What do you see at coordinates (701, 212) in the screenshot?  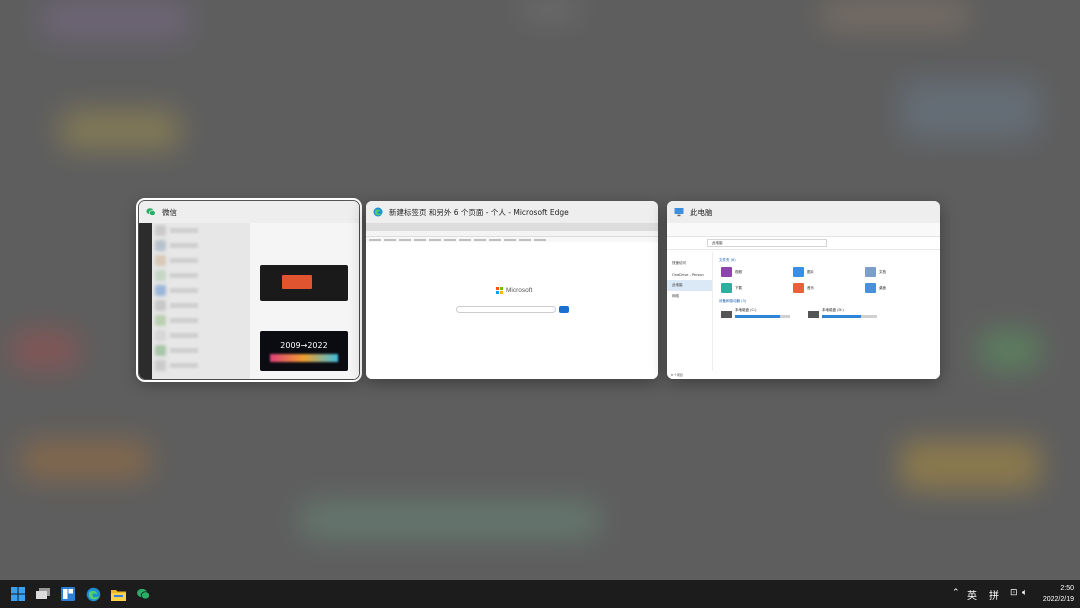 I see `window-title: 此电脑` at bounding box center [701, 212].